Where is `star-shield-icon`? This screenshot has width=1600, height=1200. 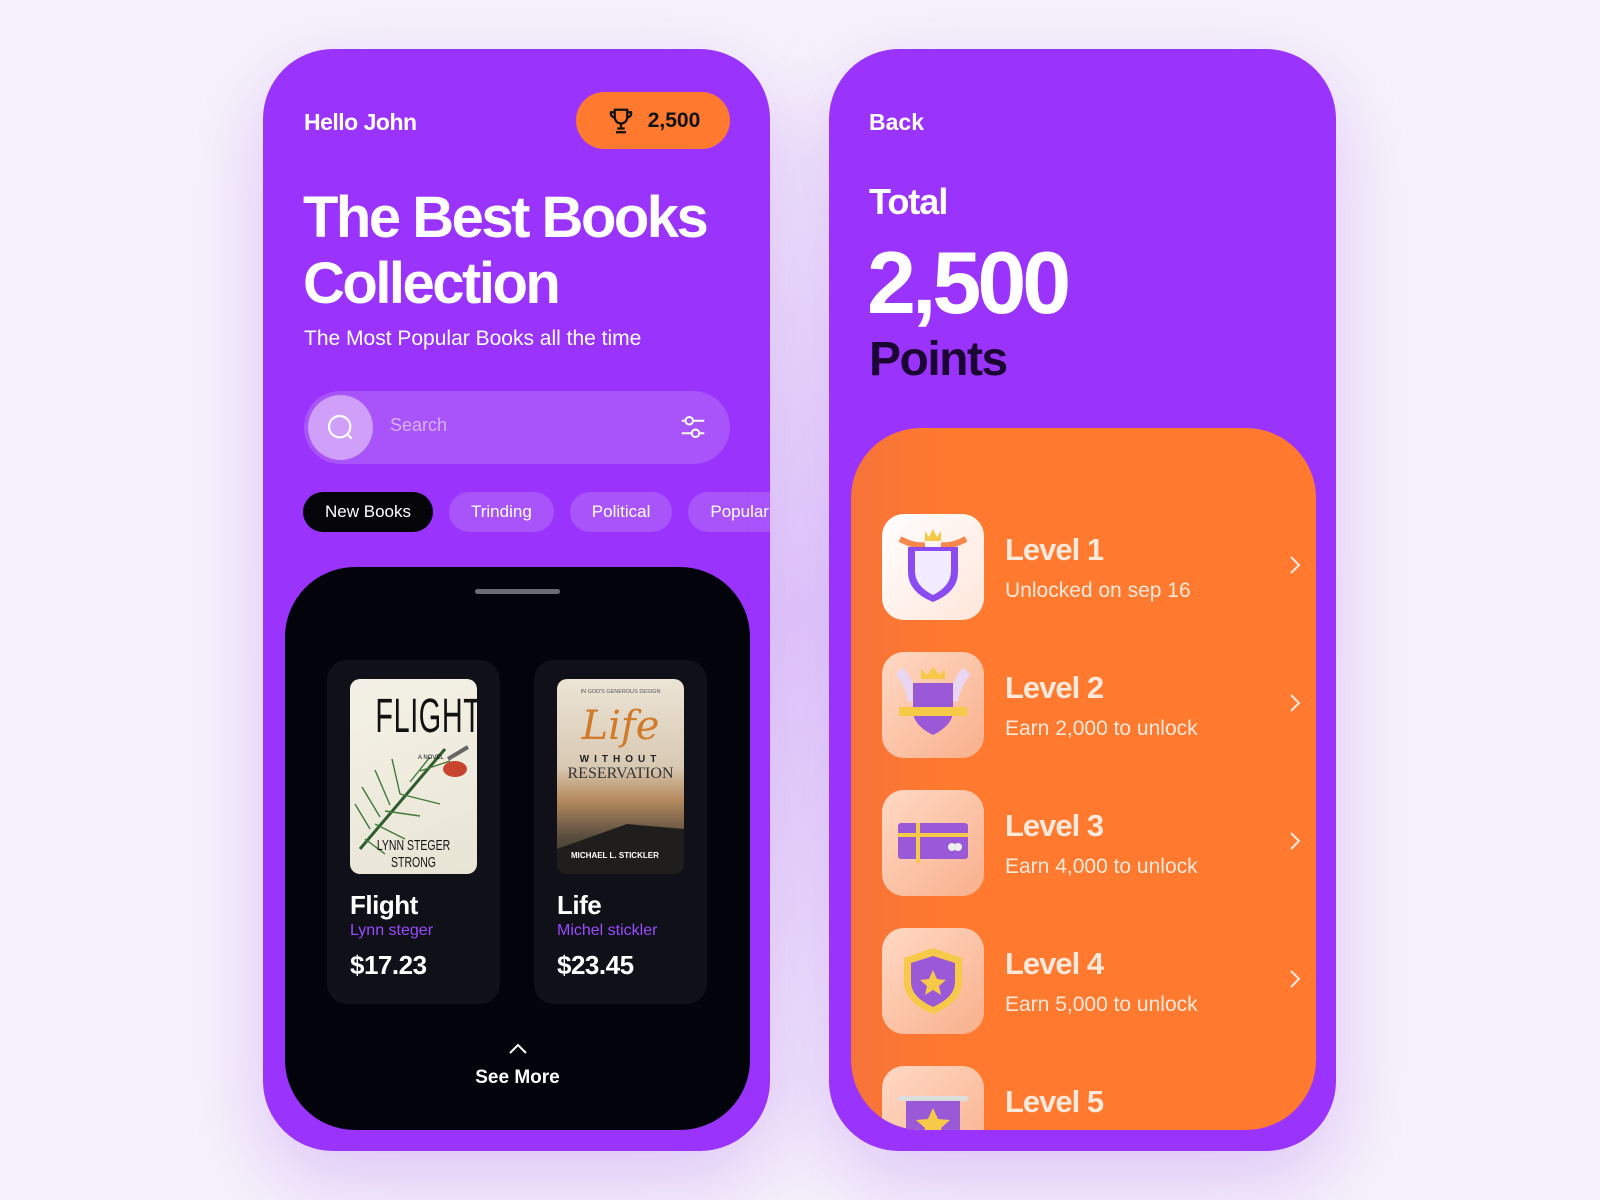
star-shield-icon is located at coordinates (933, 981).